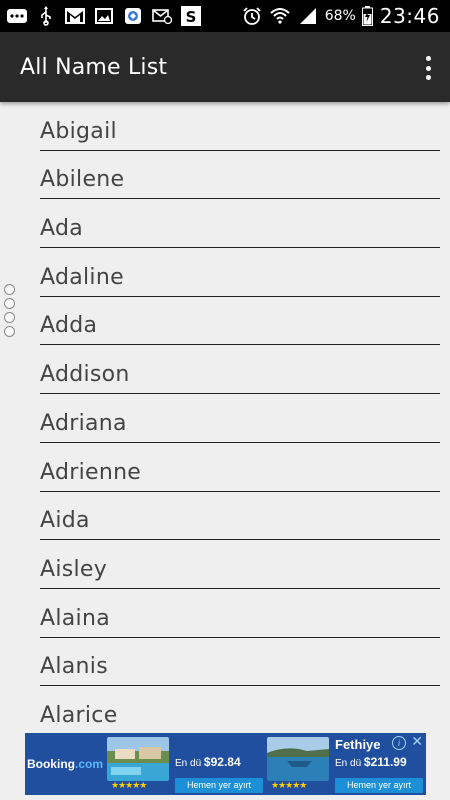 The width and height of the screenshot is (450, 800). I want to click on list-item: Adaline, so click(240, 272).